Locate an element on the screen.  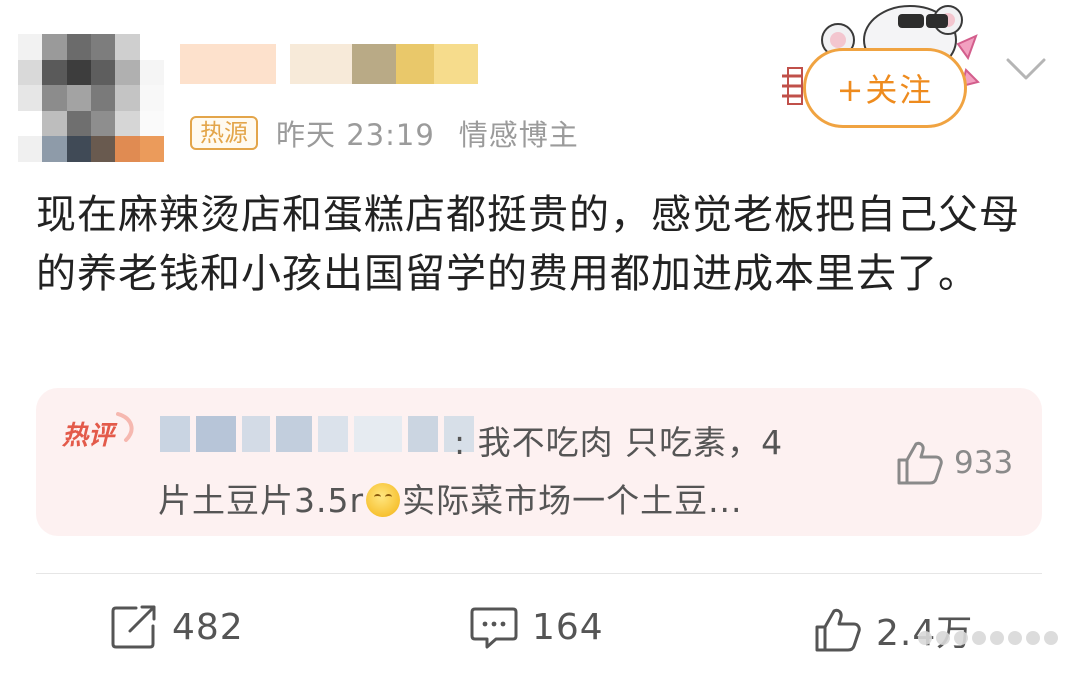
comment-count: 164 is located at coordinates (568, 627).